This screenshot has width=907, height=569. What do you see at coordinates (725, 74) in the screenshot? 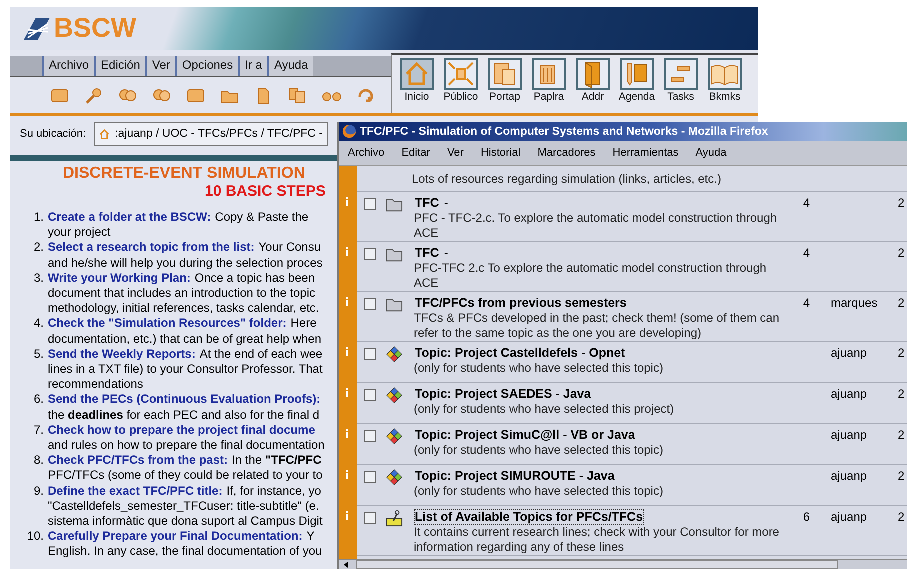
I see `book-icon` at bounding box center [725, 74].